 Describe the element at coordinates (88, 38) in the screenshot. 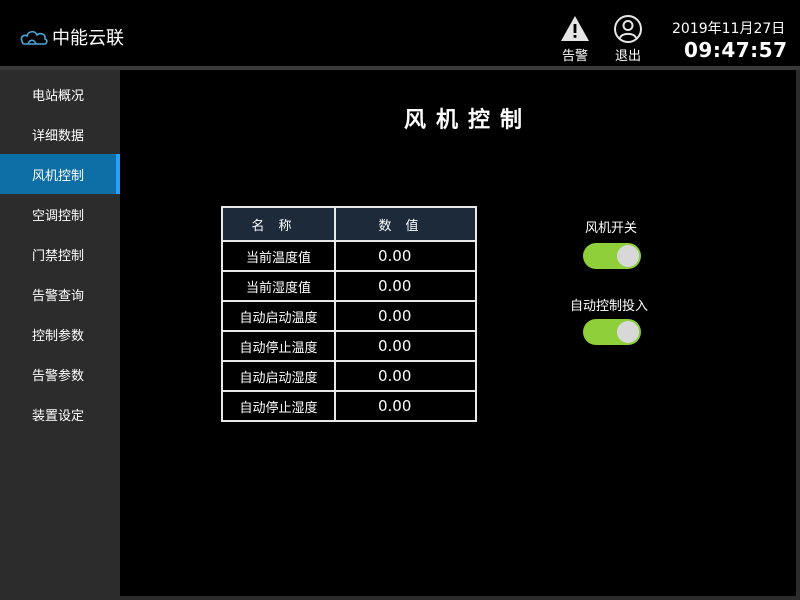

I see `logo-text: 中能云联` at that location.